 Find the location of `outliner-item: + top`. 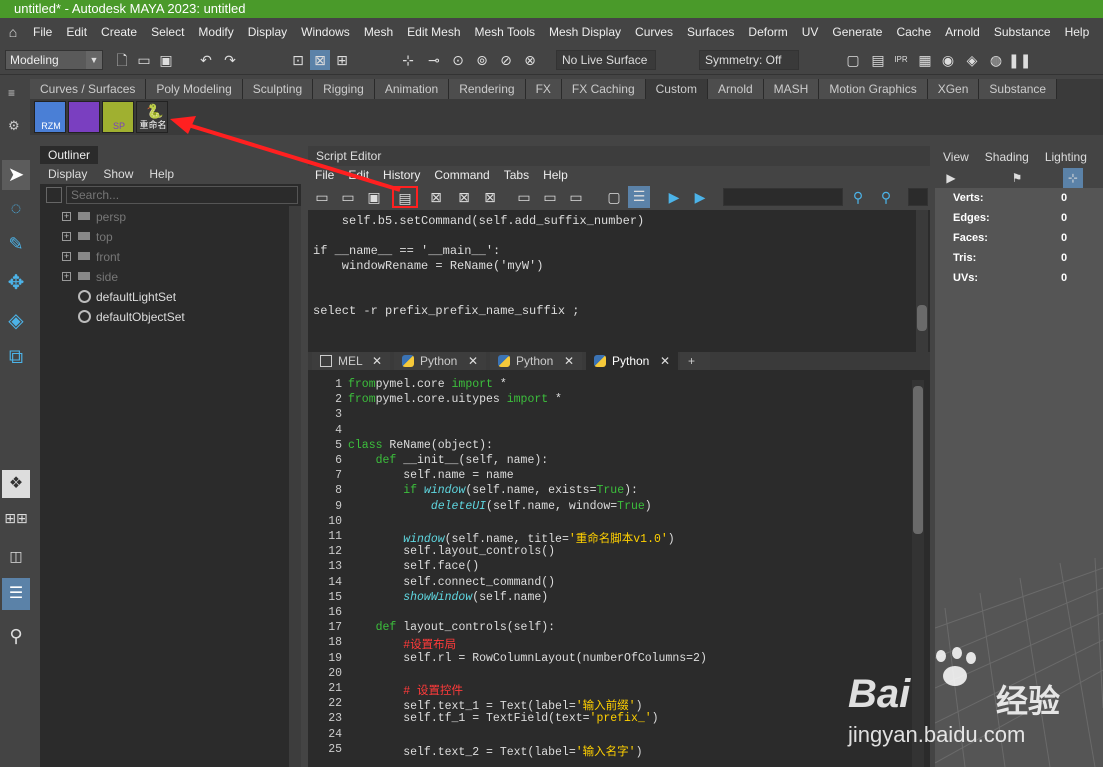

outliner-item: + top is located at coordinates (170, 237).